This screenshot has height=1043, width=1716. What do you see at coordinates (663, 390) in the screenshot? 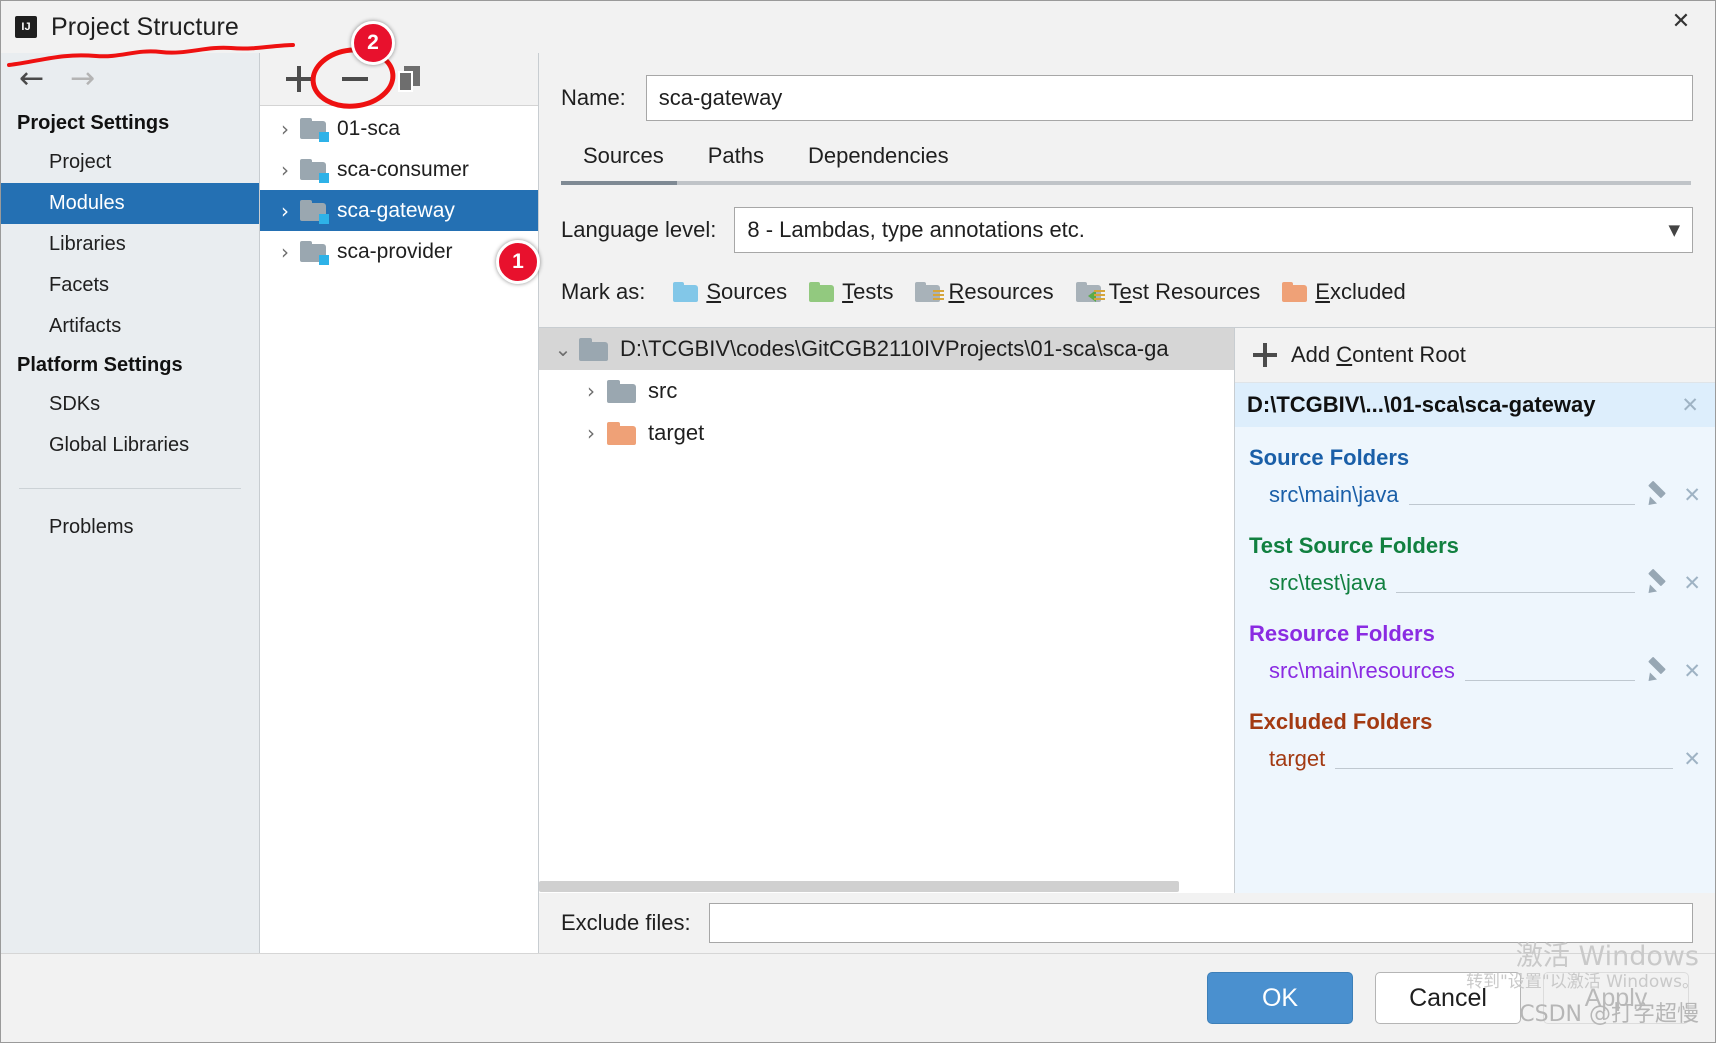
I see `content-tree-item-label: src` at bounding box center [663, 390].